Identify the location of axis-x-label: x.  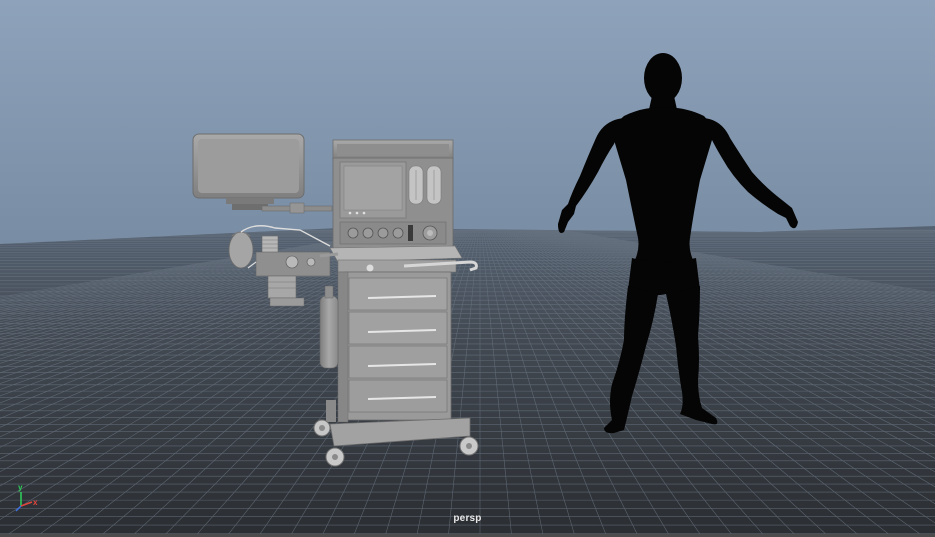
(35, 502).